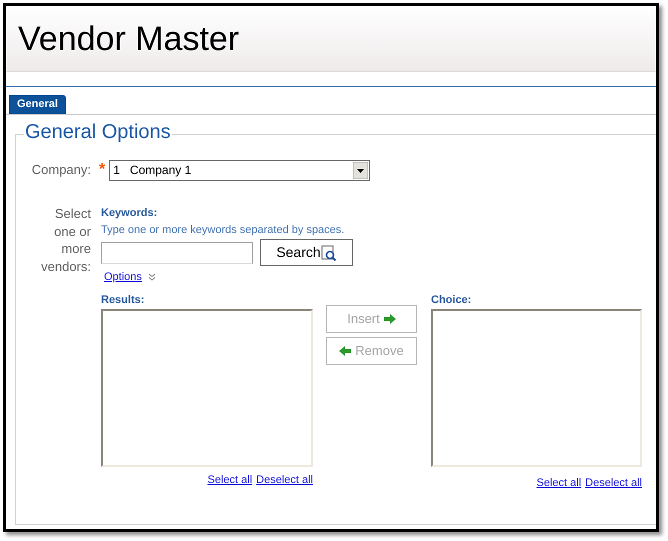 The height and width of the screenshot is (541, 668). Describe the element at coordinates (345, 351) in the screenshot. I see `left-arrow-icon` at that location.